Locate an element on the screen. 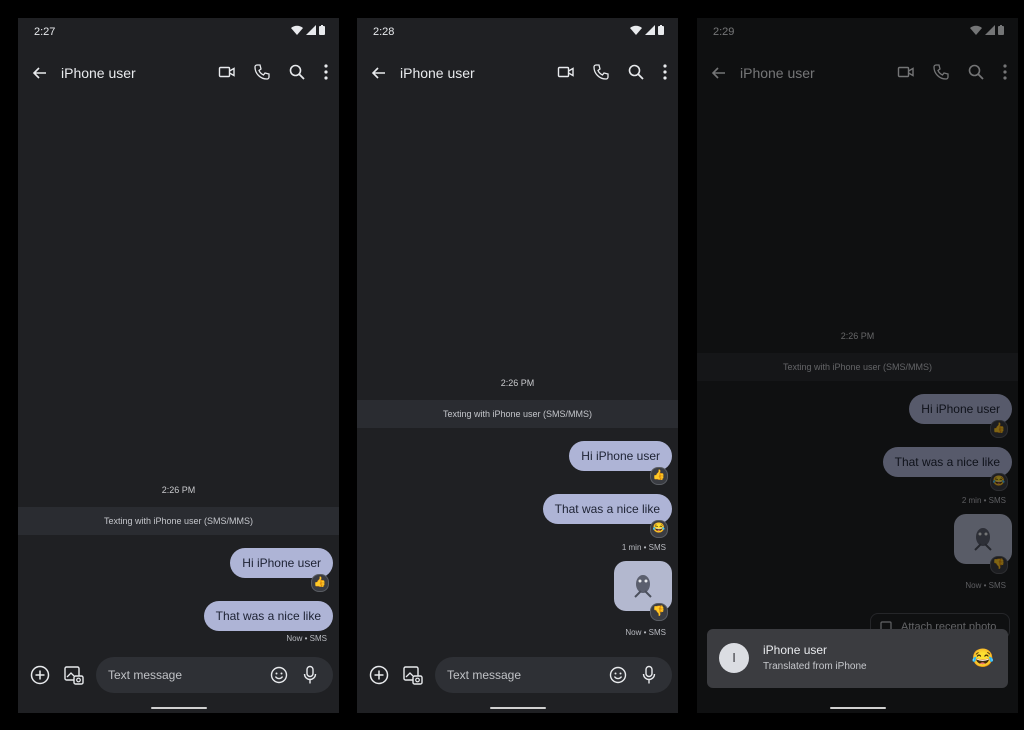  status-time: 2:27 is located at coordinates (45, 32).